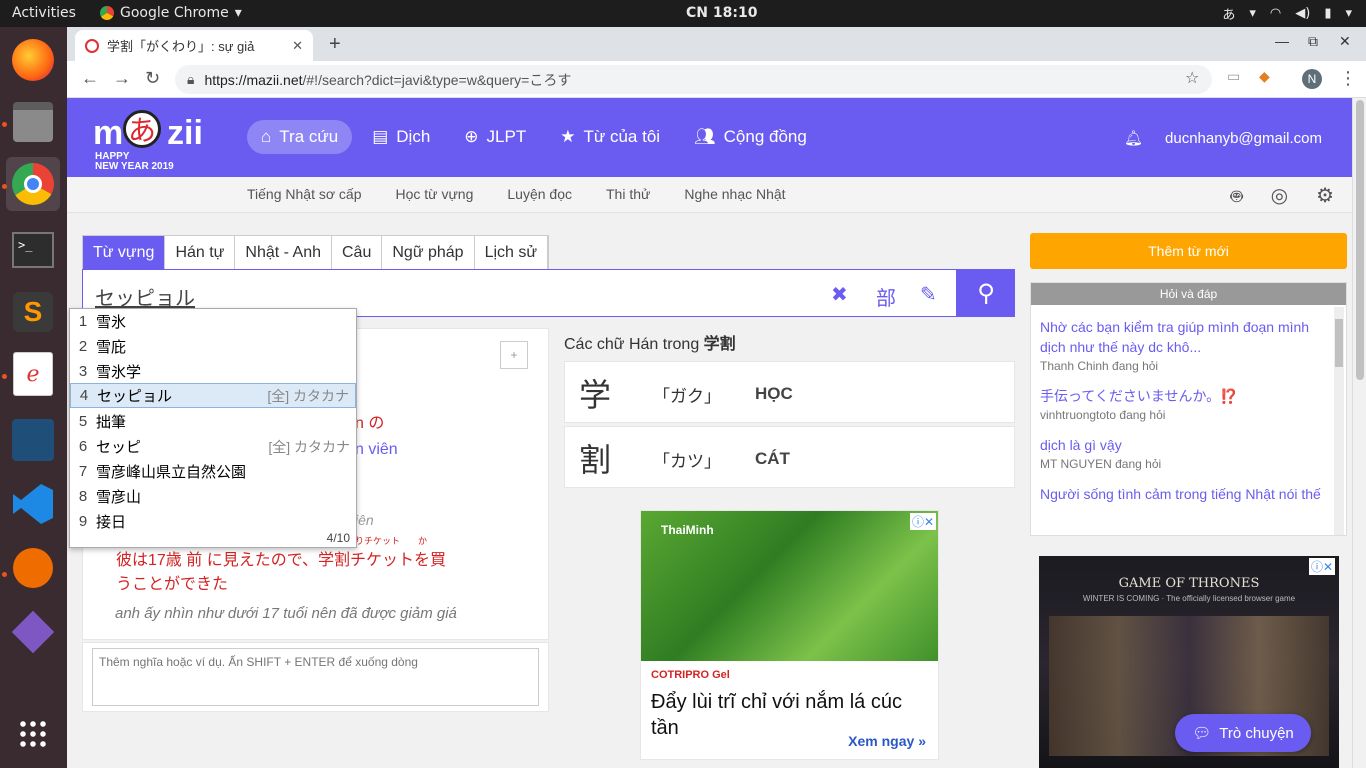 This screenshot has width=1366, height=768. I want to click on bell-icon: 🔔︎, so click(1133, 138).